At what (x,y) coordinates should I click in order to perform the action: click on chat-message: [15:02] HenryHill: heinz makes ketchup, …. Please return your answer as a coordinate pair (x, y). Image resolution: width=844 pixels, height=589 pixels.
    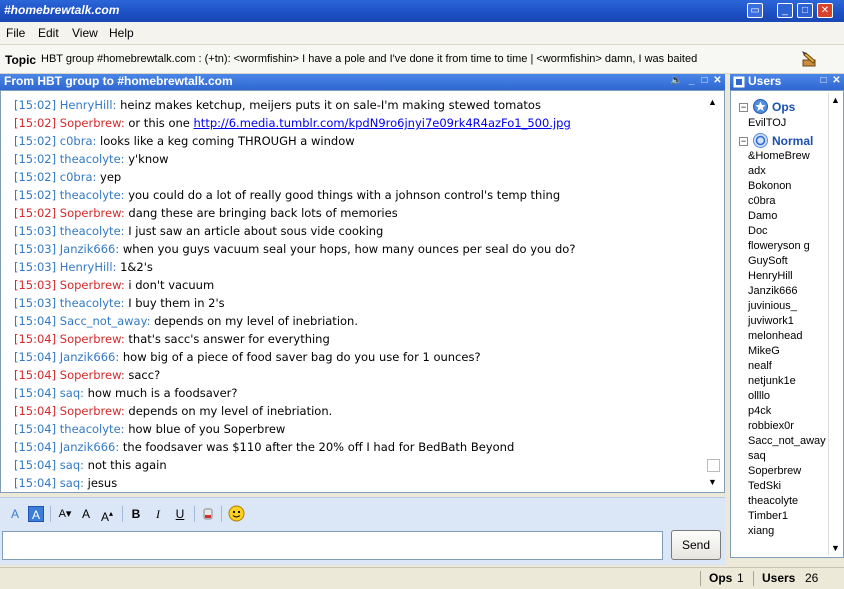
    Looking at the image, I should click on (359, 105).